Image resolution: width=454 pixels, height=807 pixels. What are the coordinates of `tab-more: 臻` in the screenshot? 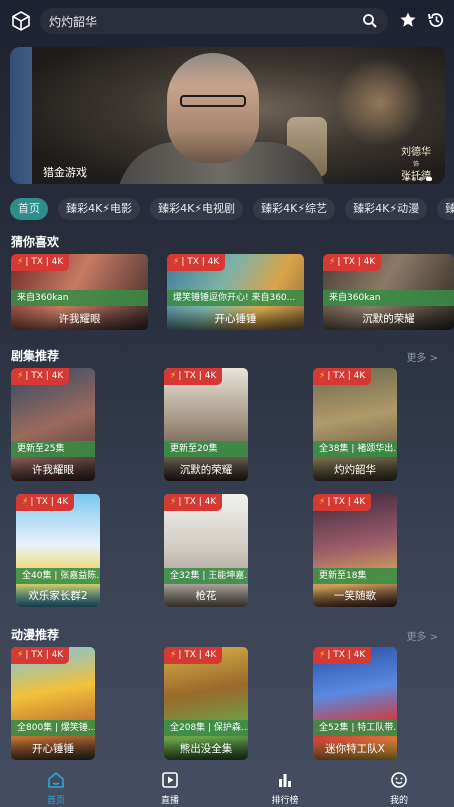 It's located at (445, 209).